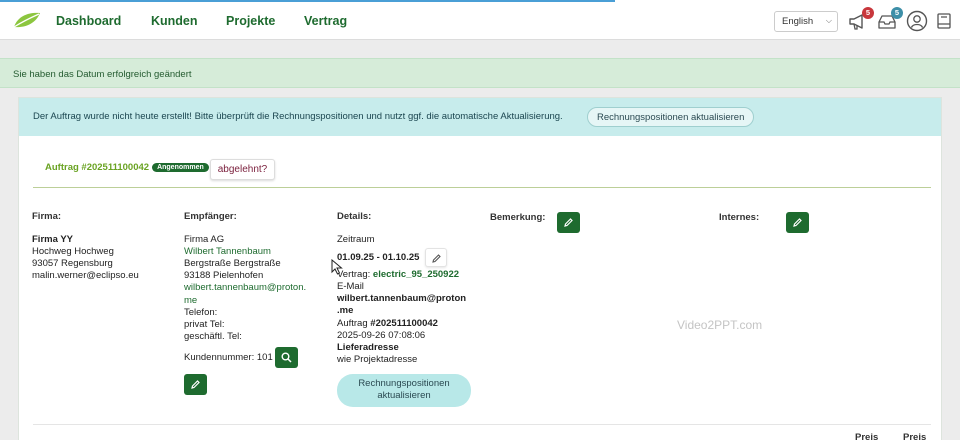  I want to click on remarks-heading: Bemerkung:, so click(518, 217).